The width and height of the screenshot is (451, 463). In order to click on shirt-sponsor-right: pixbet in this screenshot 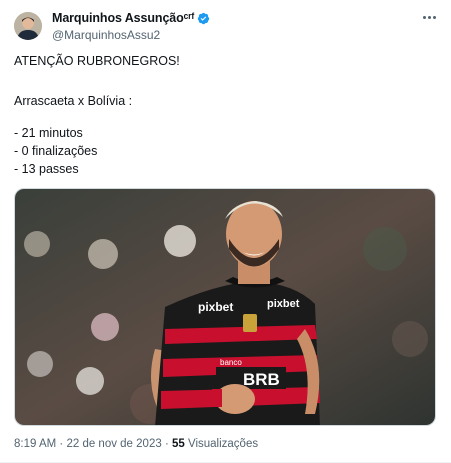, I will do `click(283, 304)`.